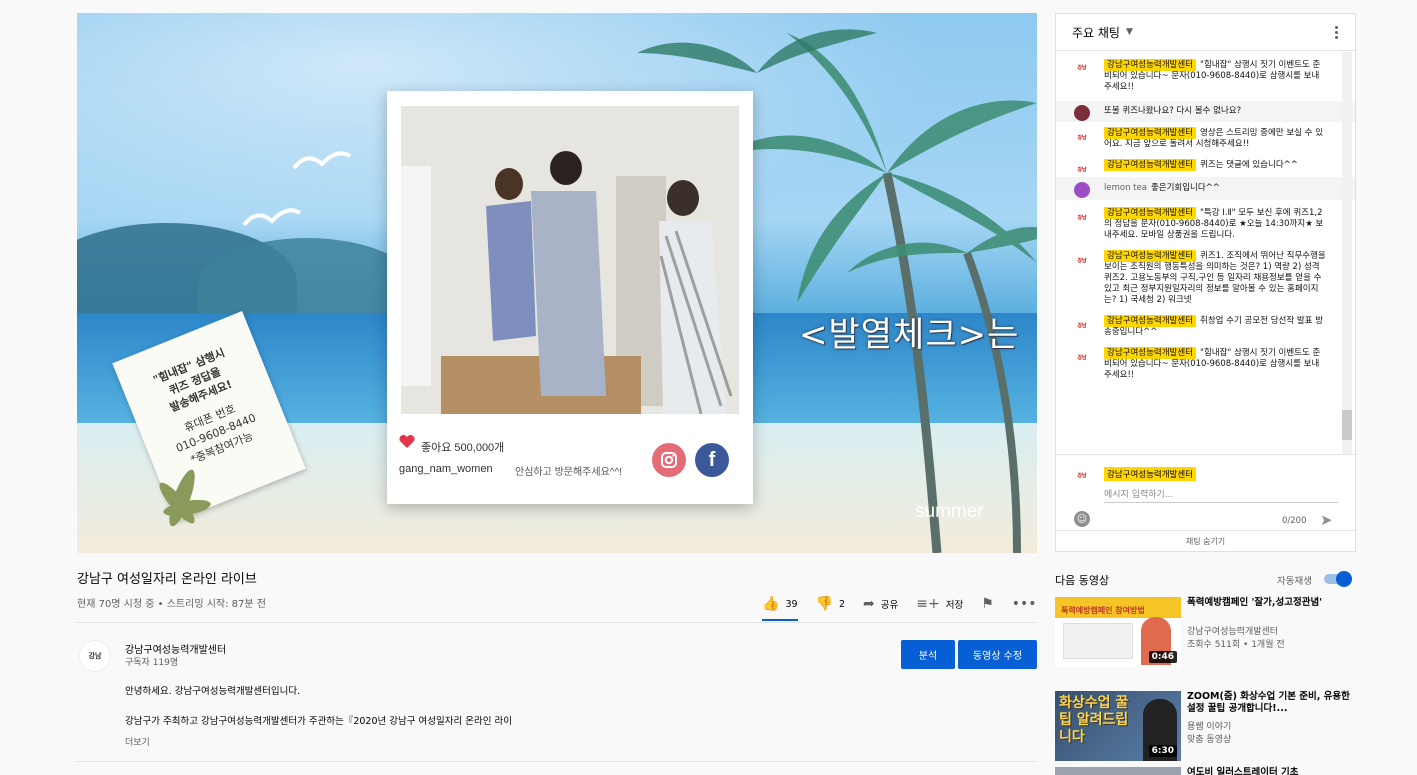 The height and width of the screenshot is (775, 1417). What do you see at coordinates (1347, 253) in the screenshot?
I see `chat-scrollbar` at bounding box center [1347, 253].